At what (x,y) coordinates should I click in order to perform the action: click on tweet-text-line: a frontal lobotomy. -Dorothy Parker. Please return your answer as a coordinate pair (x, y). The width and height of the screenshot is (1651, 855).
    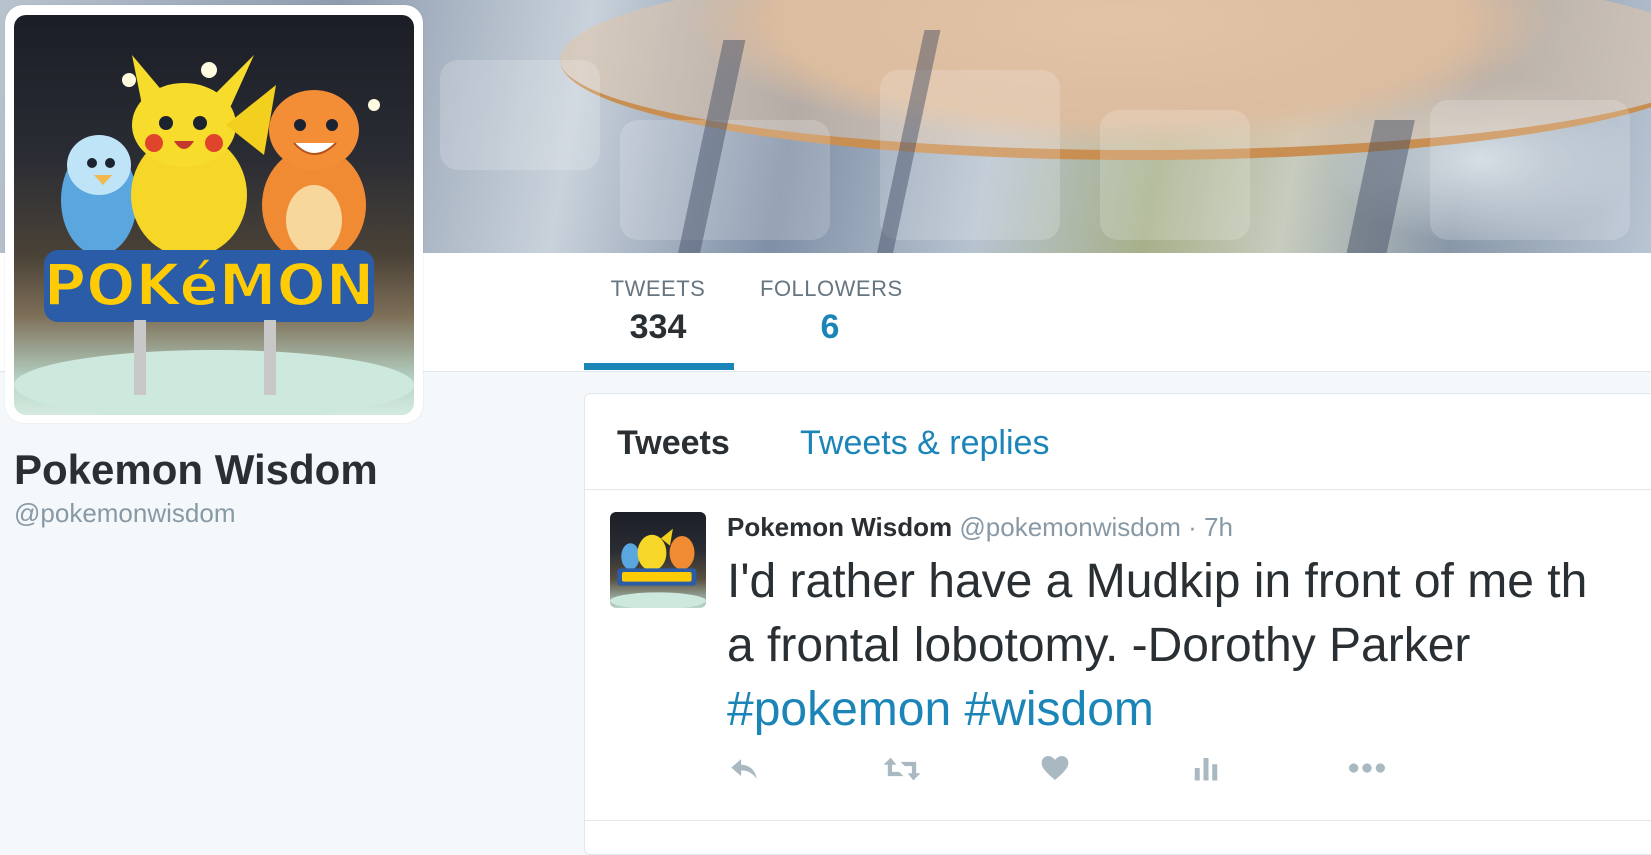
    Looking at the image, I should click on (1099, 645).